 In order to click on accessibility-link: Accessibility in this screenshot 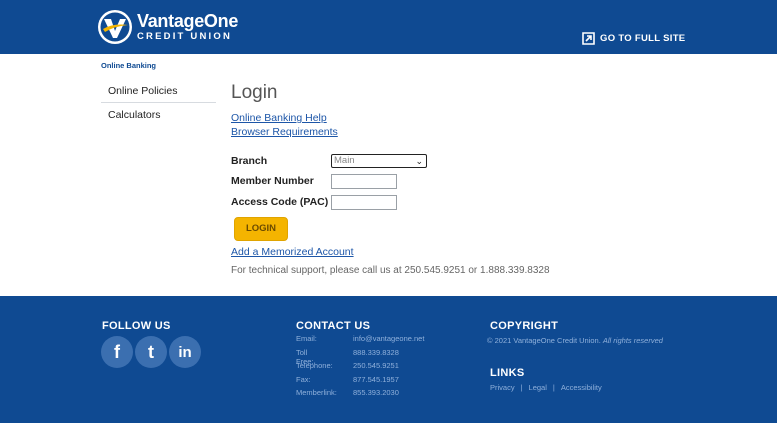, I will do `click(581, 387)`.